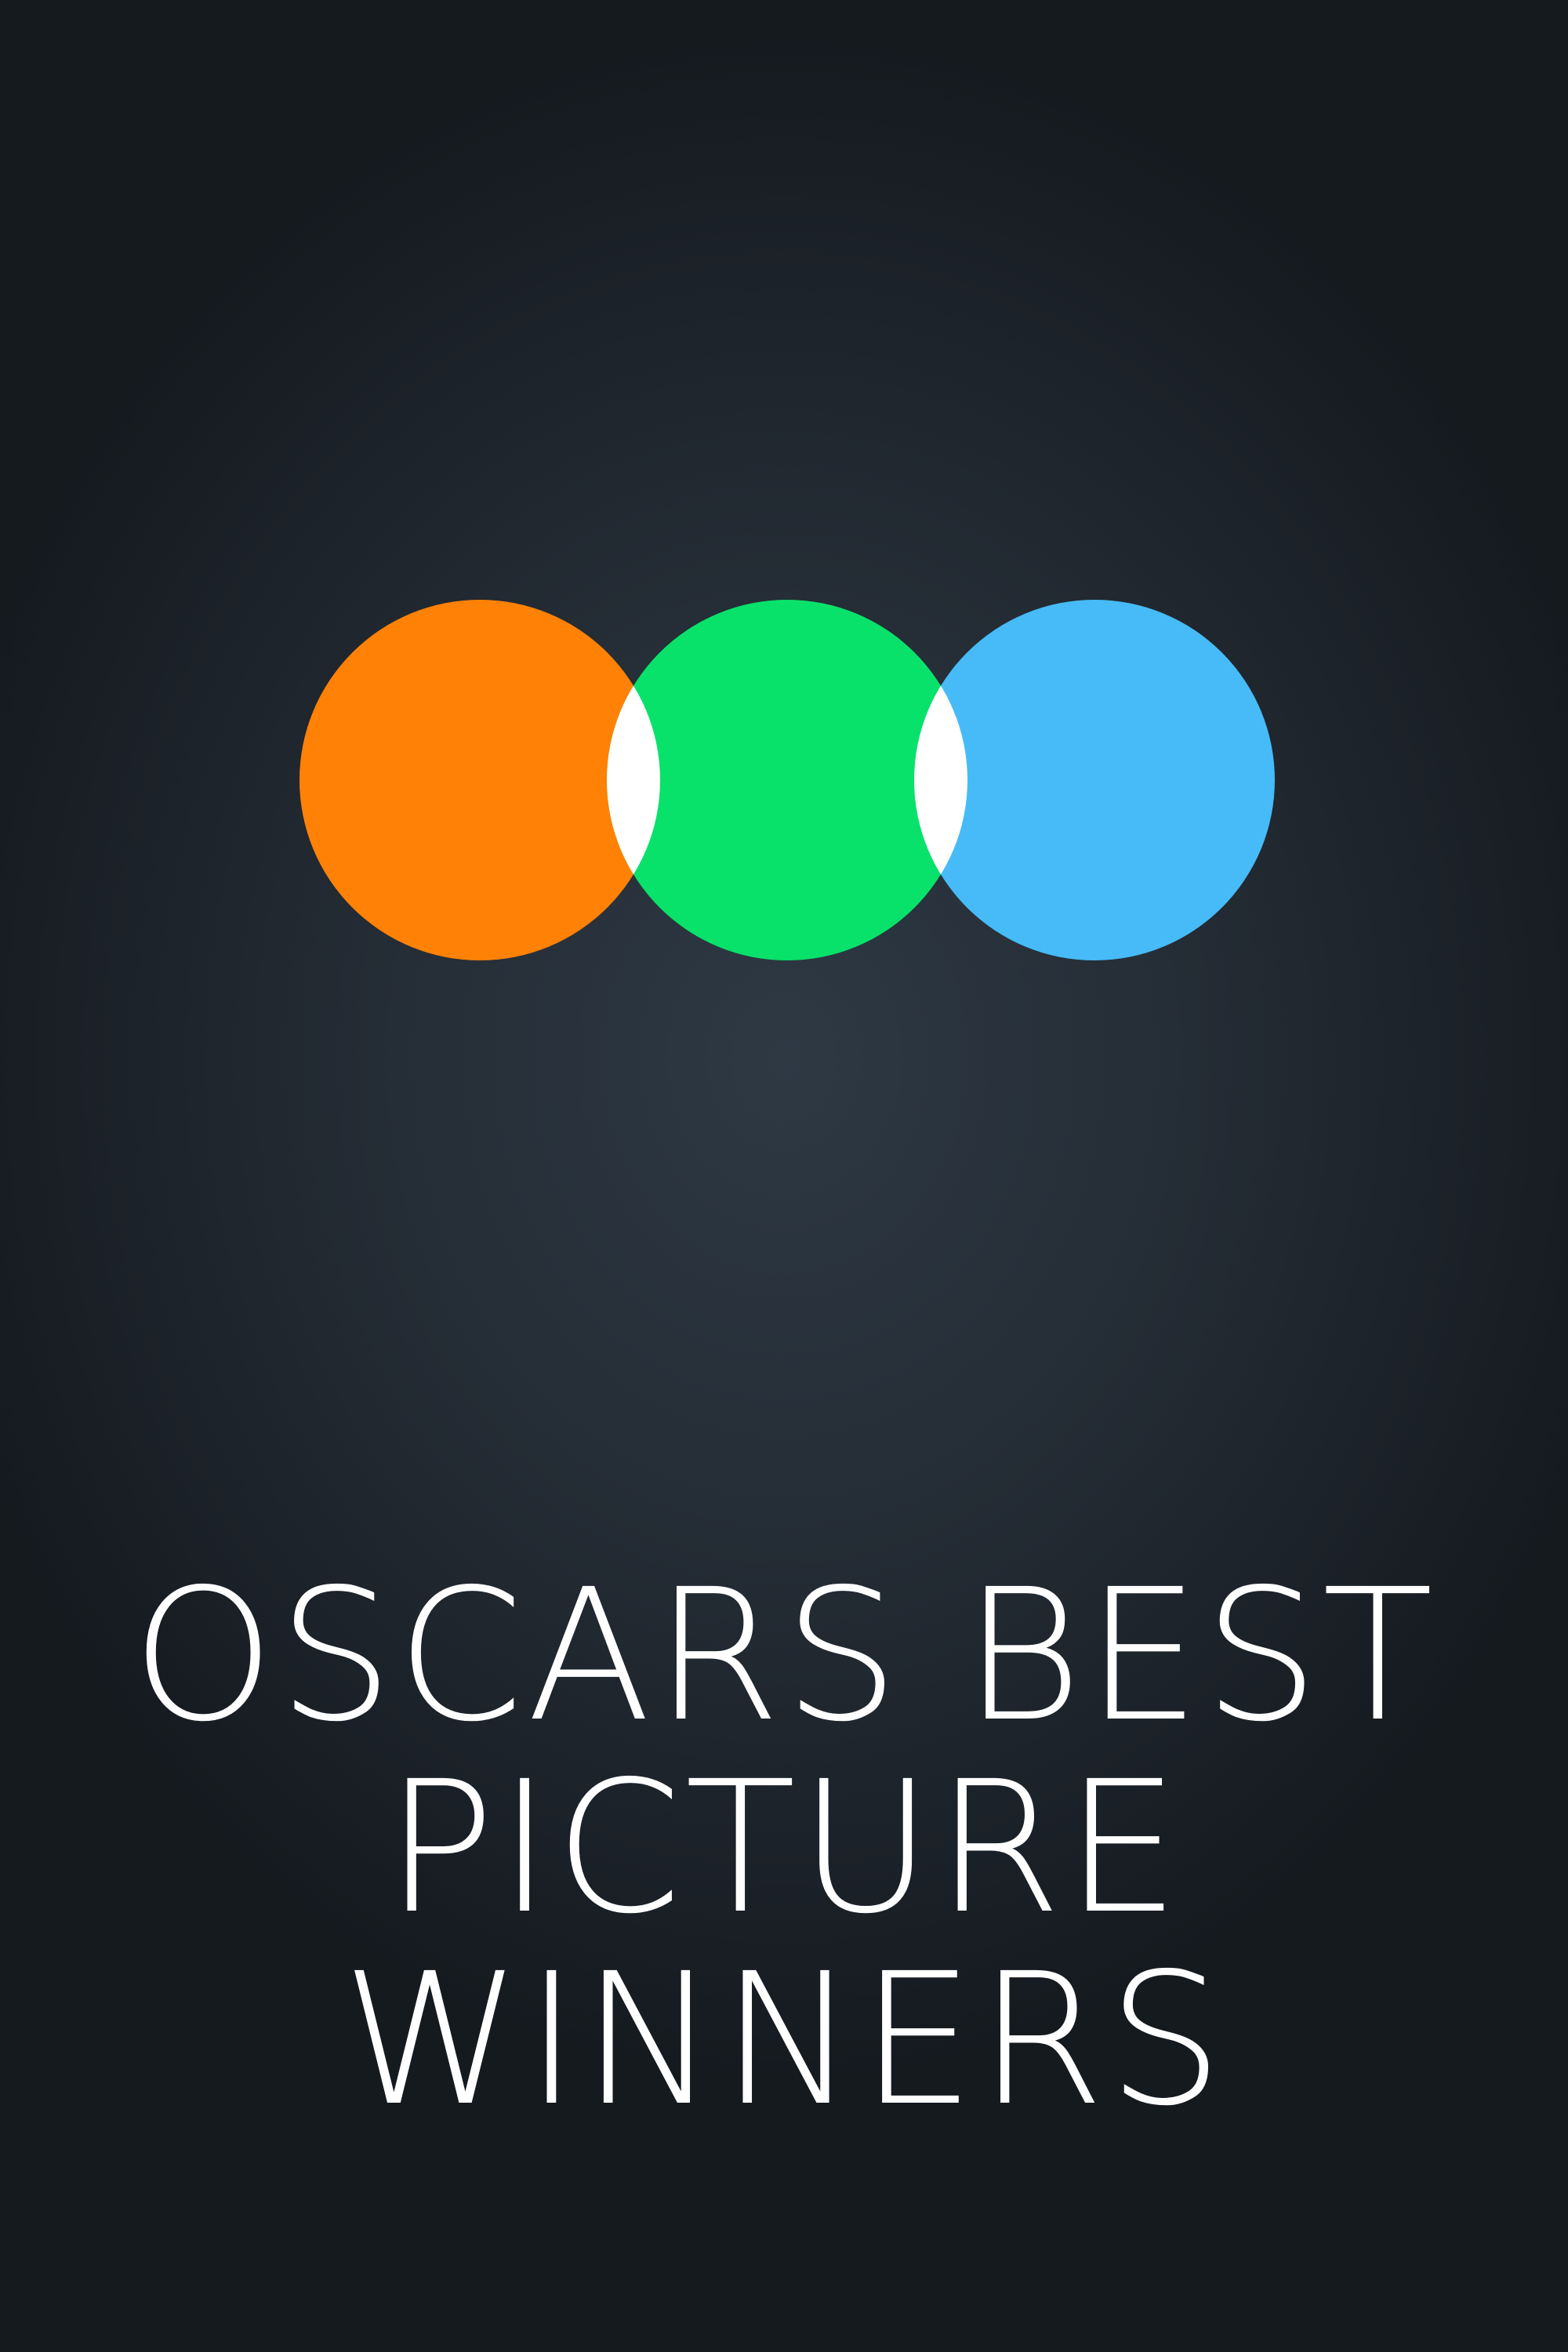 The width and height of the screenshot is (1568, 2352). Describe the element at coordinates (784, 1656) in the screenshot. I see `title-line-1: OSCARS BEST` at that location.